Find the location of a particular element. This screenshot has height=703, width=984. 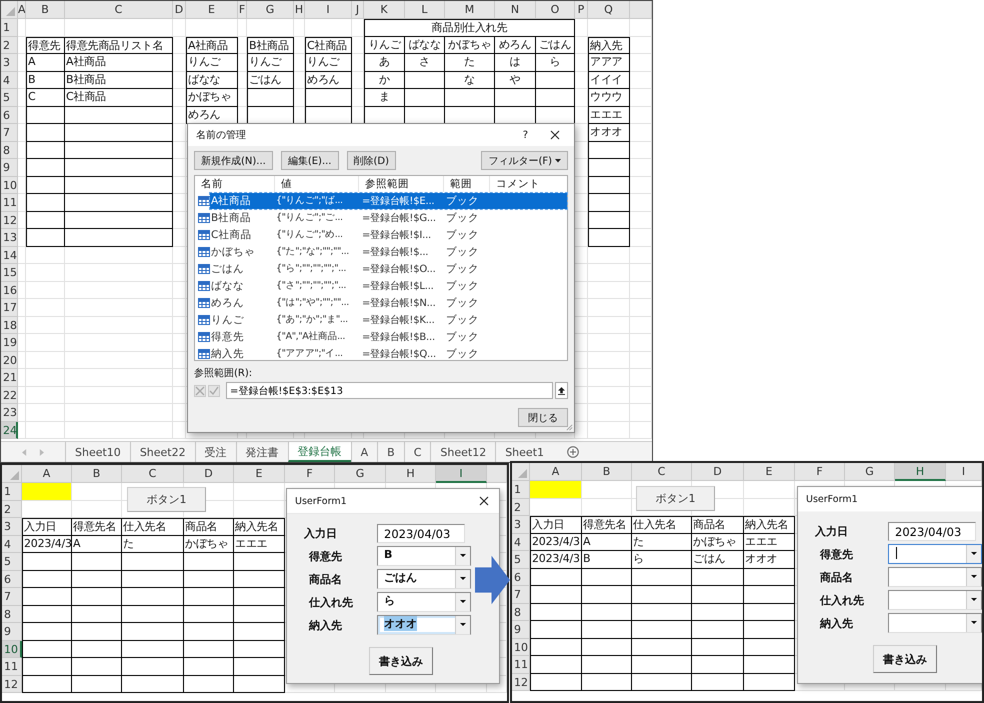

row-header: 11 is located at coordinates (521, 665).